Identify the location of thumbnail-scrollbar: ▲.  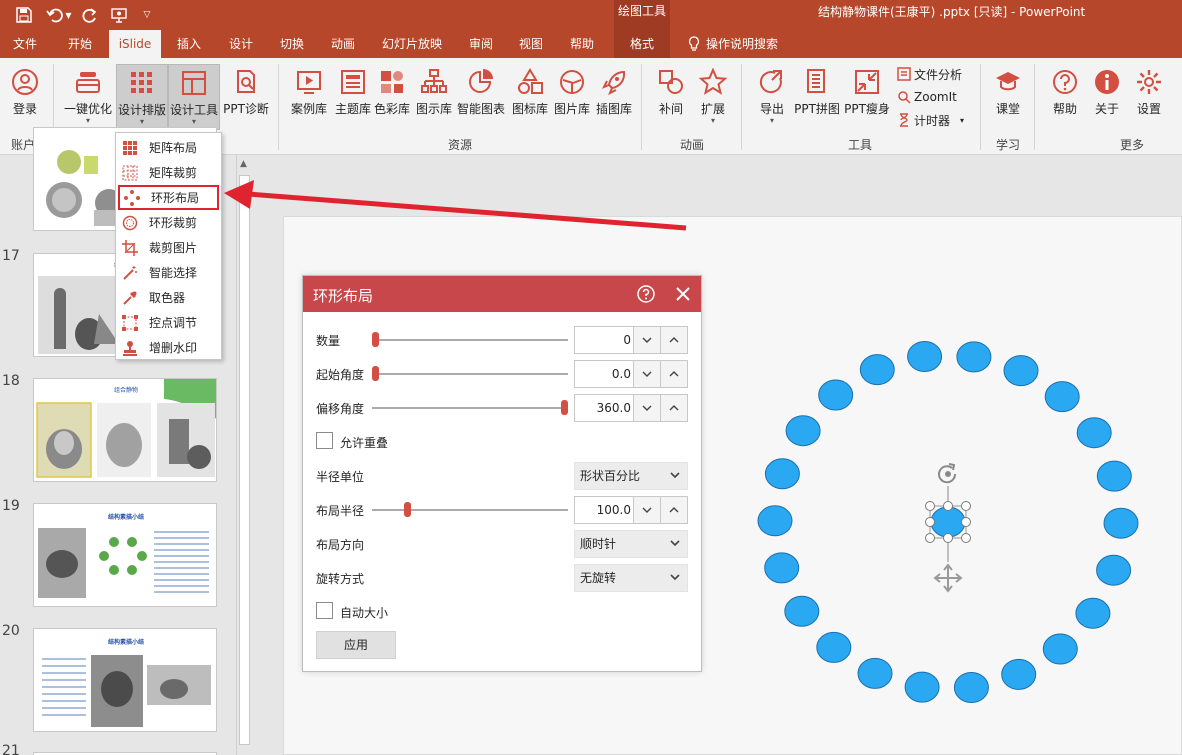
(244, 455).